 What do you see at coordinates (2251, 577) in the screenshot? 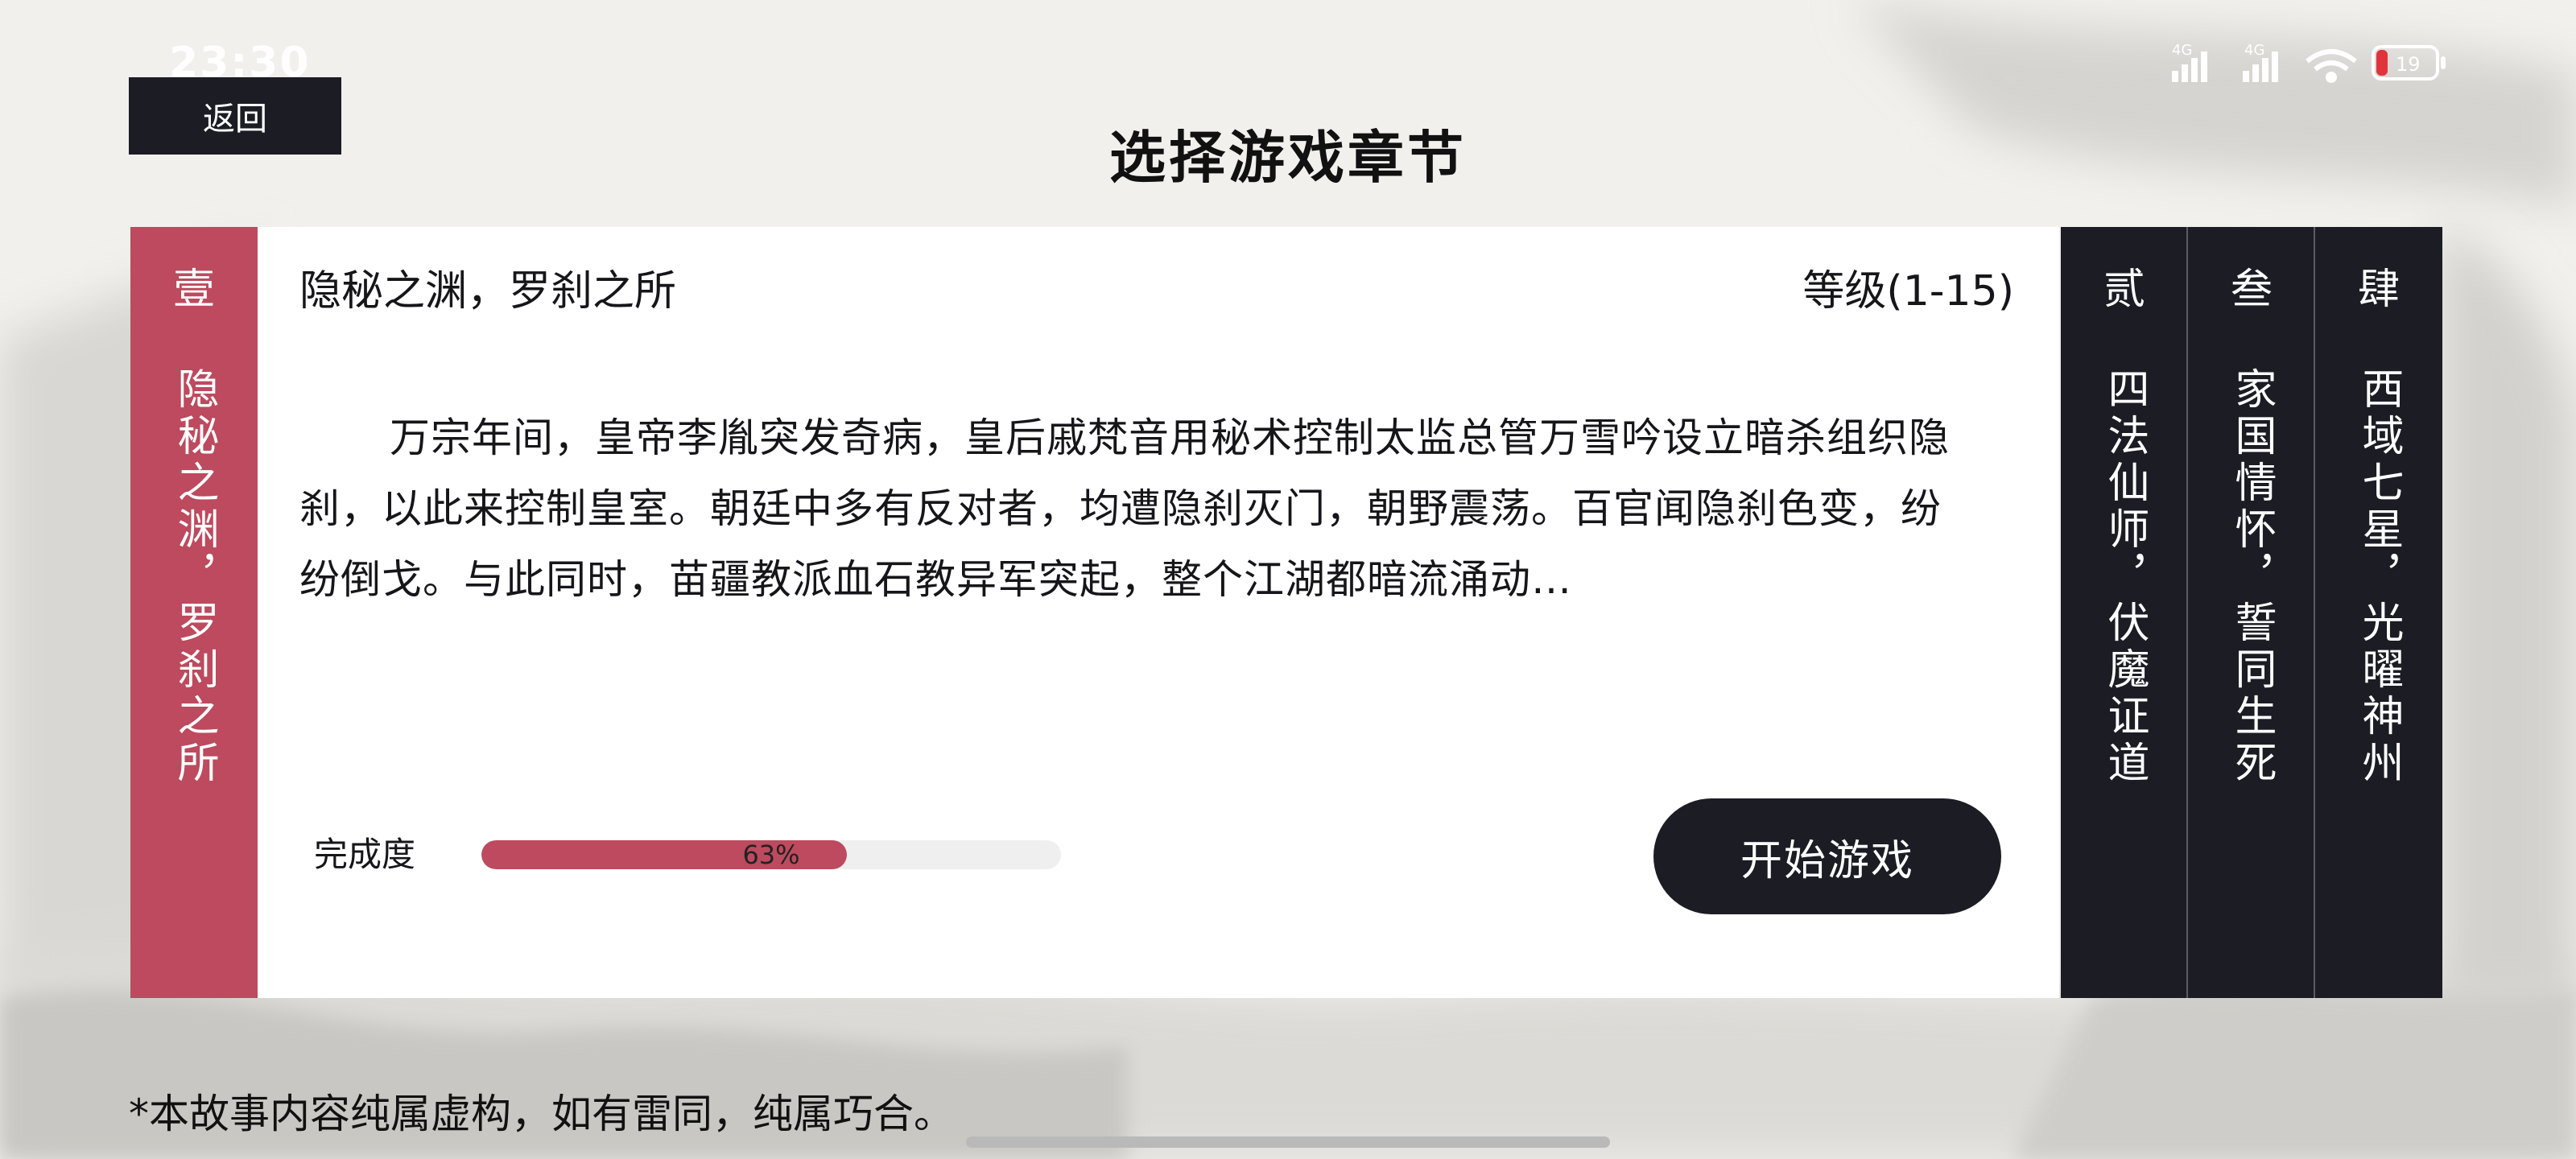
I see `chapter-strip-title: 家国情怀，誓同生死` at bounding box center [2251, 577].